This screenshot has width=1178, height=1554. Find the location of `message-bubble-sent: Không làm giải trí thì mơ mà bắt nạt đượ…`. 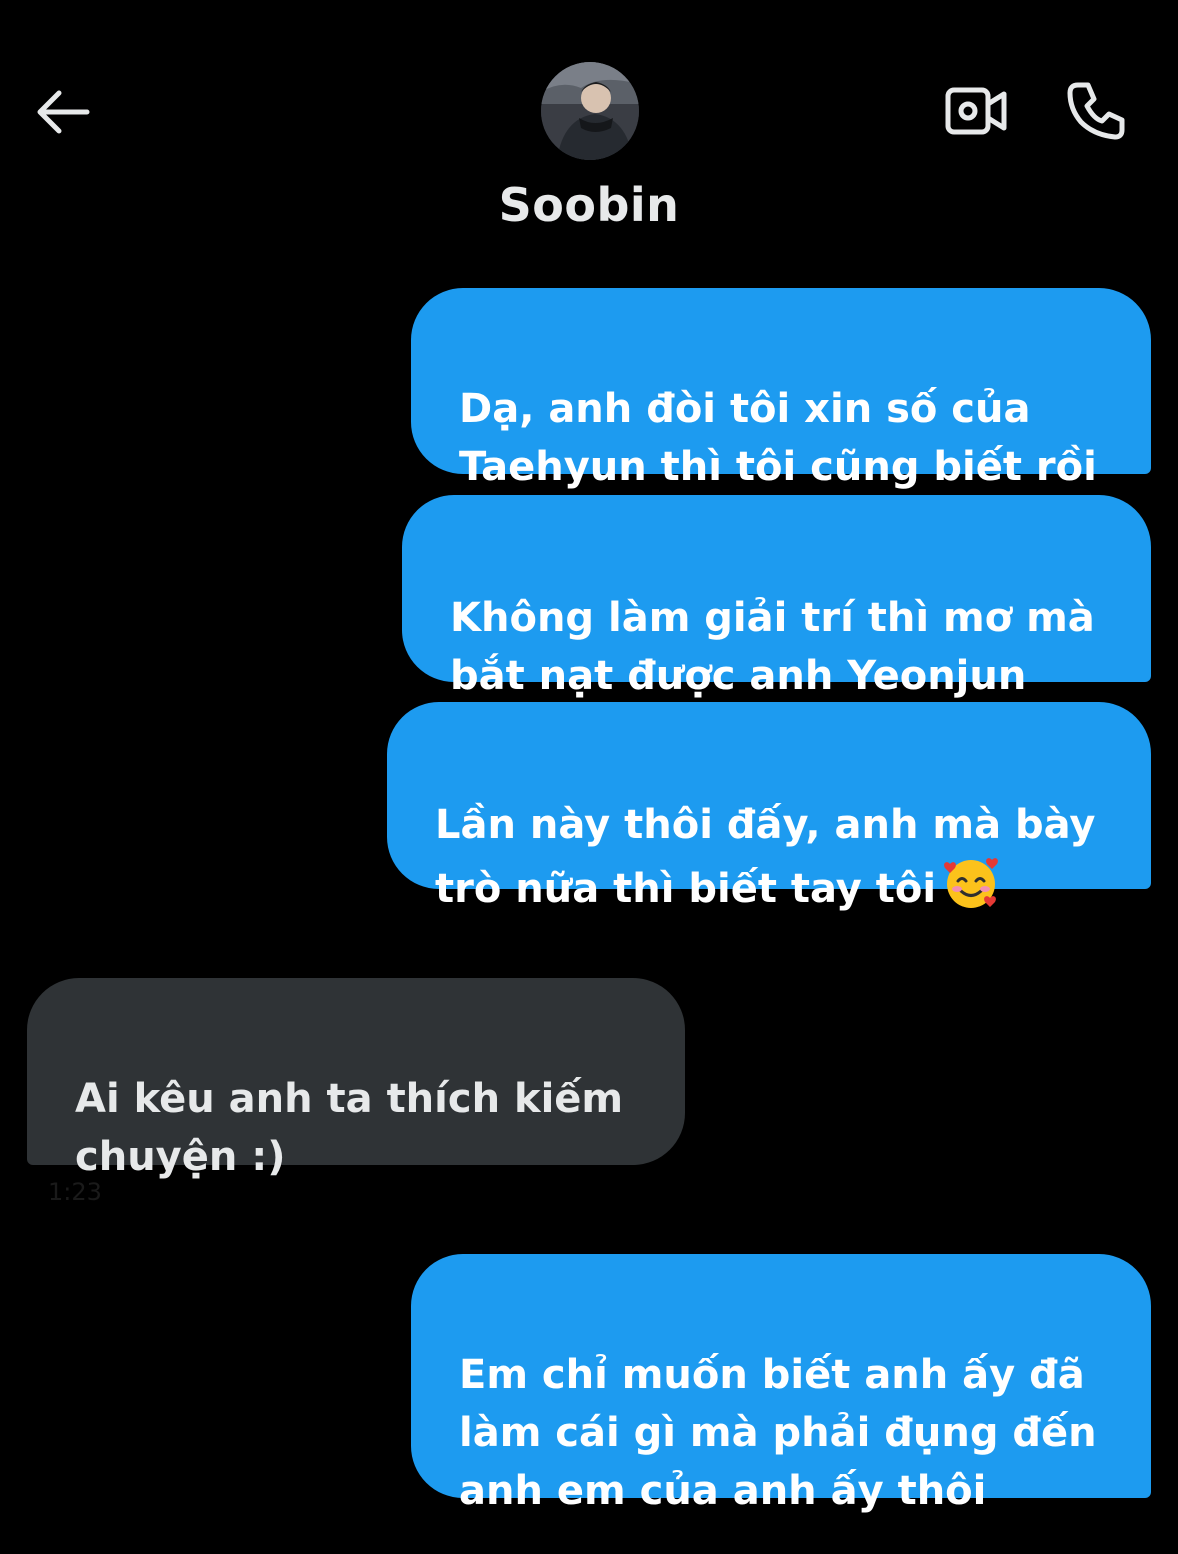

message-bubble-sent: Không làm giải trí thì mơ mà bắt nạt đượ… is located at coordinates (776, 597).